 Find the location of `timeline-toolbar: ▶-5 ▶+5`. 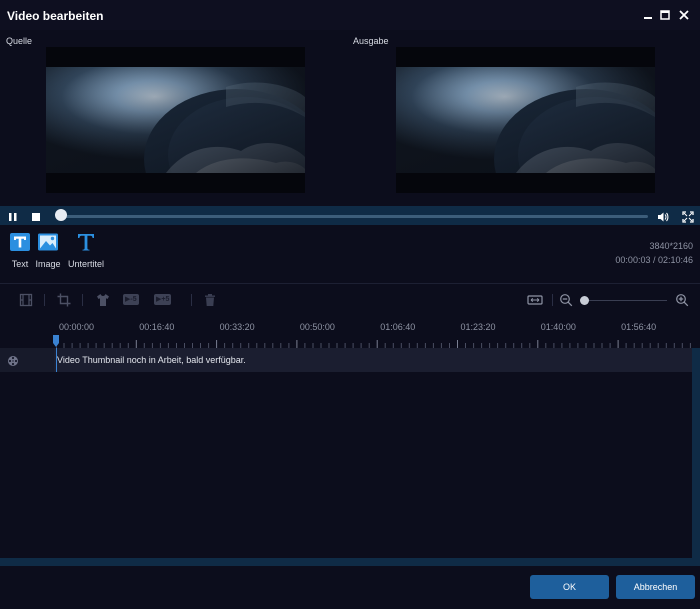

timeline-toolbar: ▶-5 ▶+5 is located at coordinates (350, 300).